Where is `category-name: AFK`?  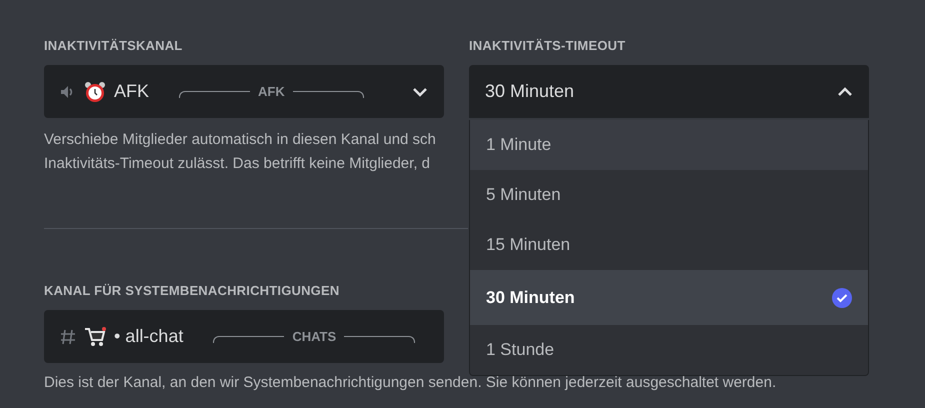
category-name: AFK is located at coordinates (271, 91).